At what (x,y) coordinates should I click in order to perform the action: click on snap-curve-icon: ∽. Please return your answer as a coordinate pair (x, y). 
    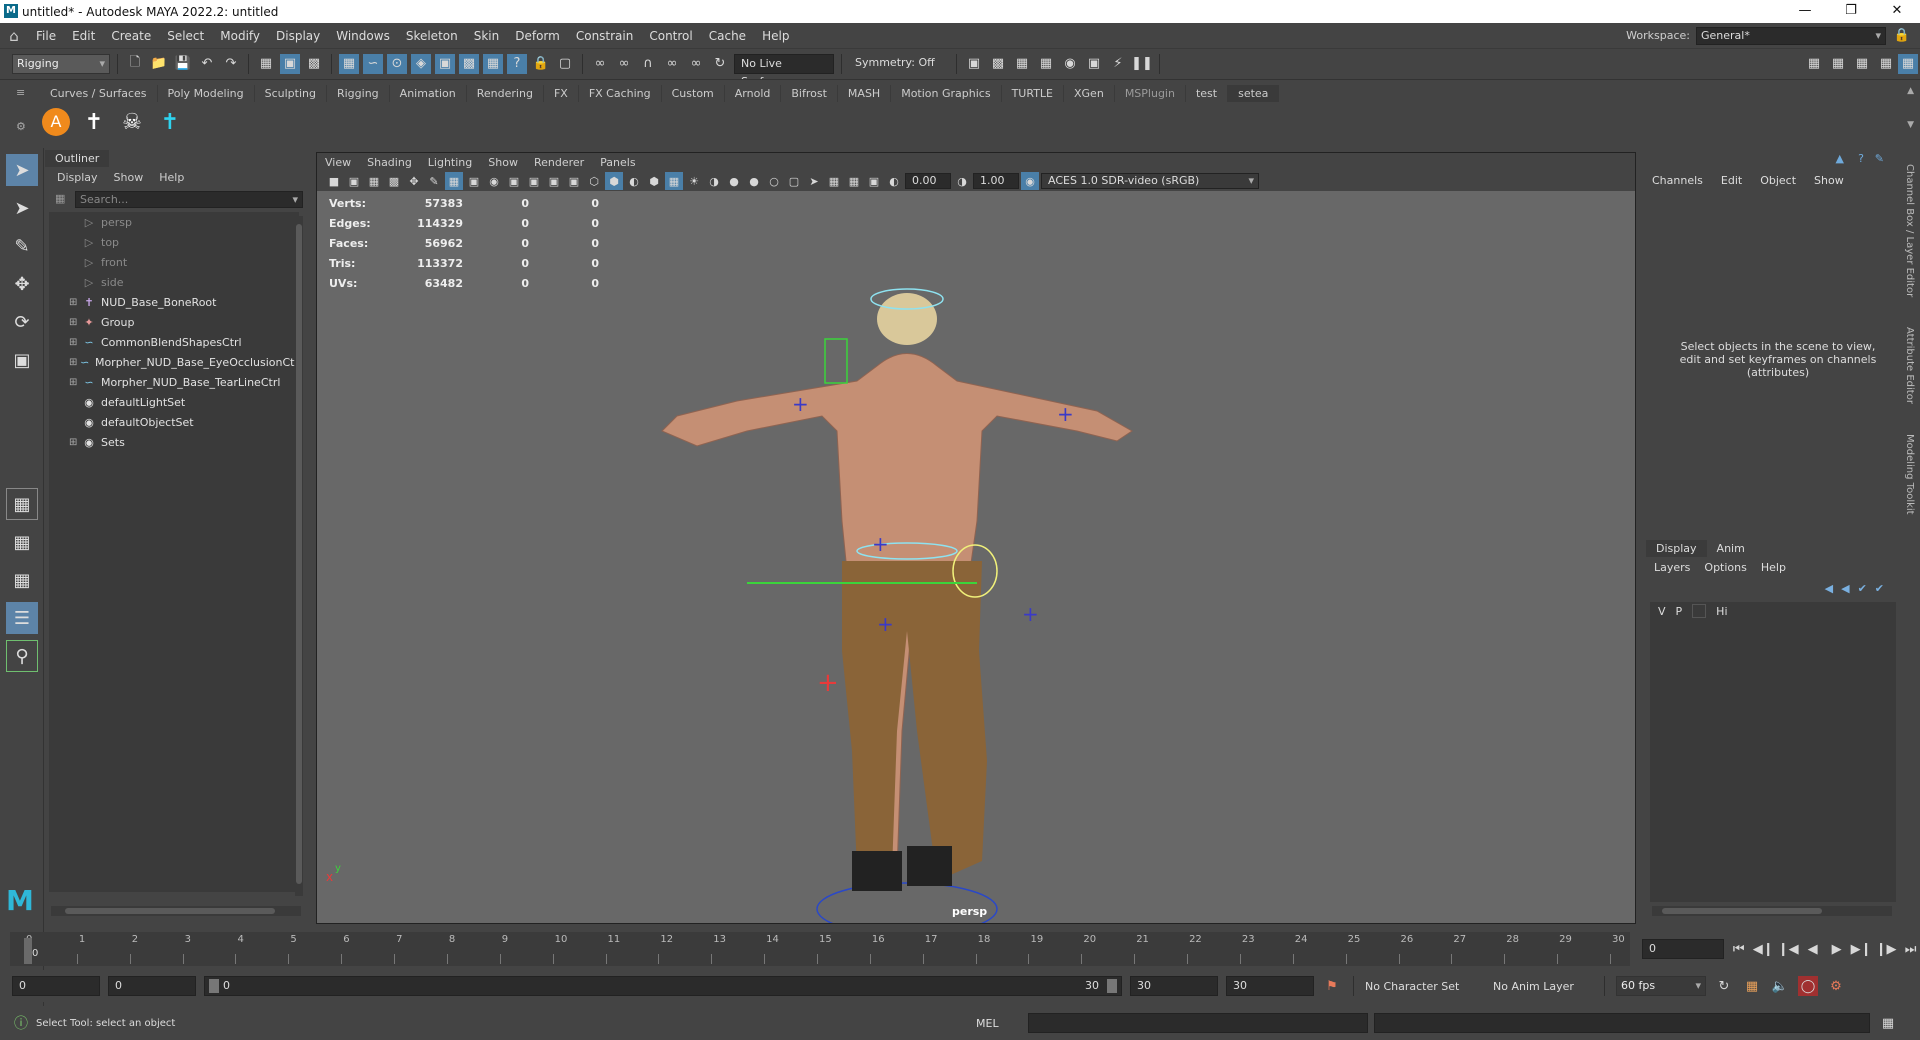
    Looking at the image, I should click on (373, 63).